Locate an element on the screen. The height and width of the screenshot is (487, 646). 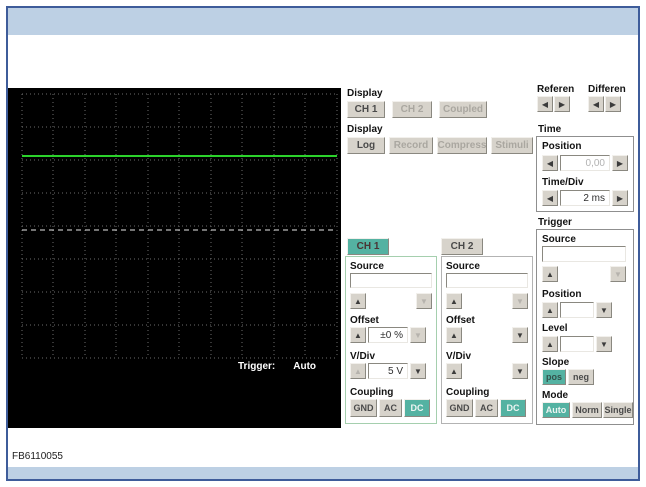
trigger-position-down-button: ▼ is located at coordinates (604, 310).